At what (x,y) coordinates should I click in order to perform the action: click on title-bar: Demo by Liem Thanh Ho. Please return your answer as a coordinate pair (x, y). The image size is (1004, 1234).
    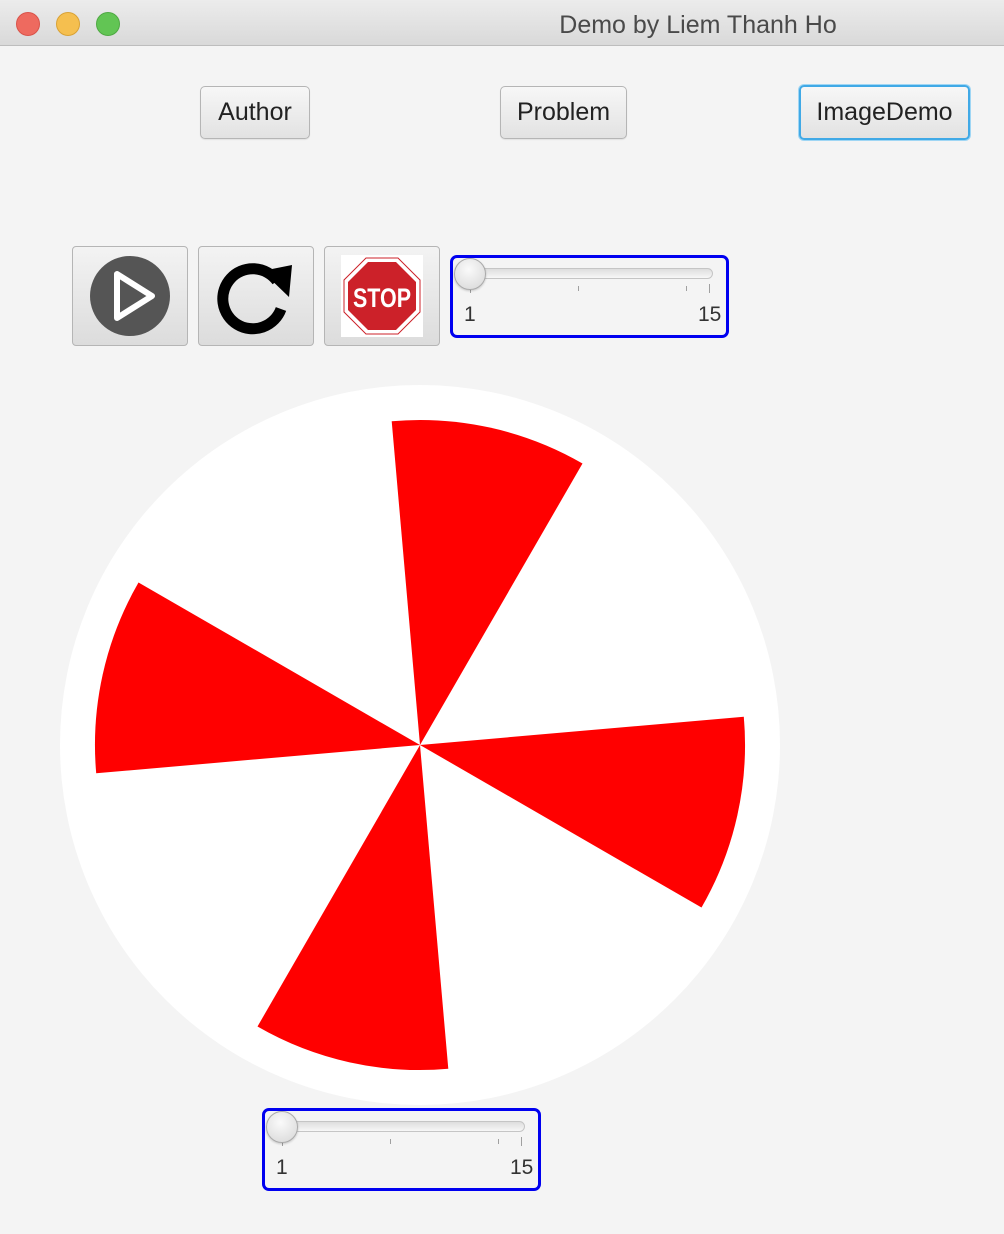
    Looking at the image, I should click on (502, 23).